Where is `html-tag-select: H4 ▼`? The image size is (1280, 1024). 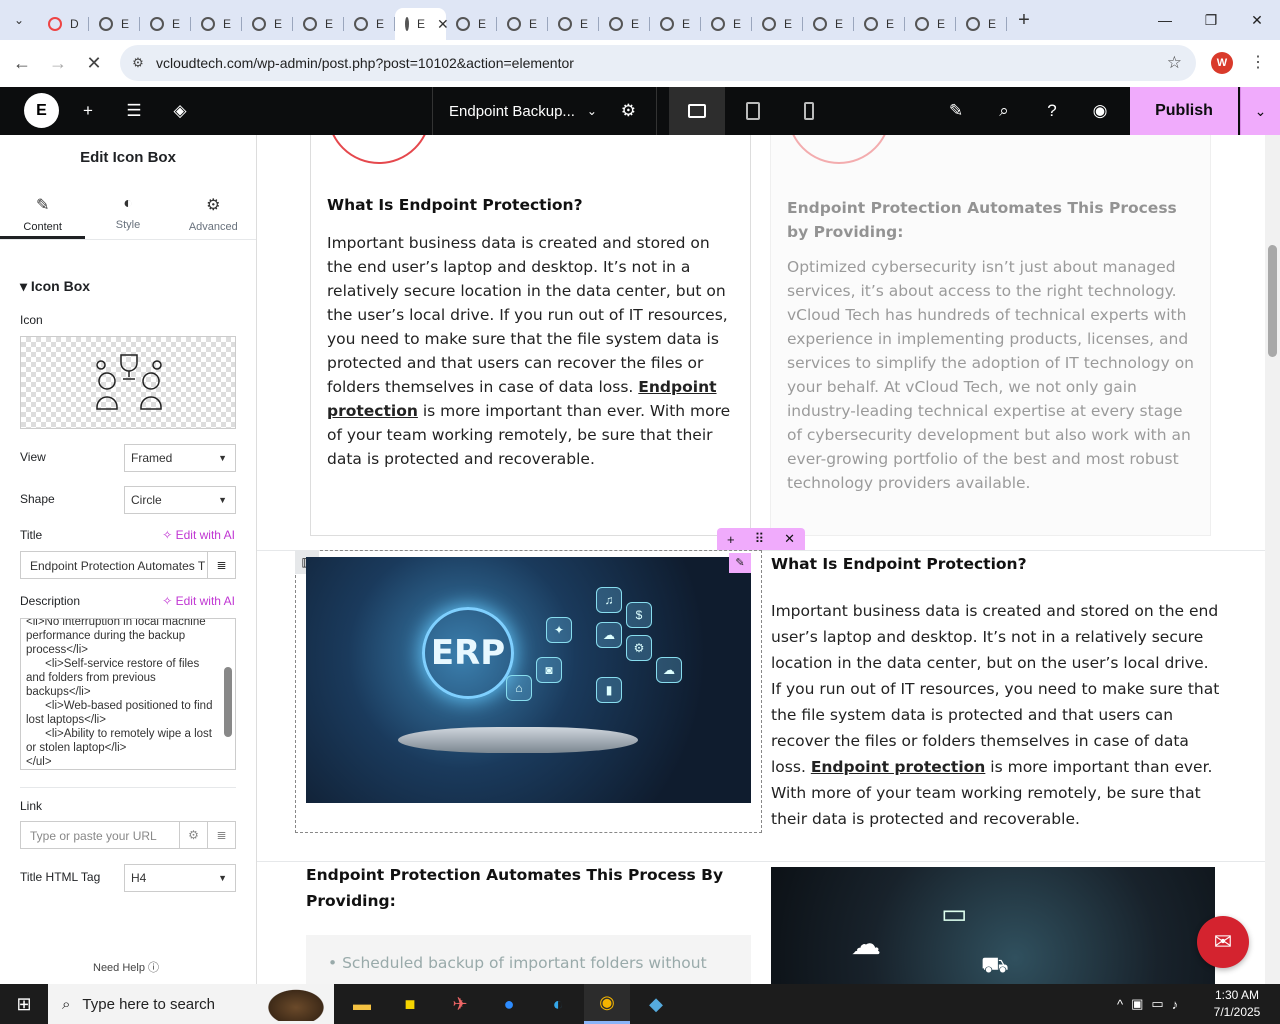
html-tag-select: H4 ▼ is located at coordinates (180, 878).